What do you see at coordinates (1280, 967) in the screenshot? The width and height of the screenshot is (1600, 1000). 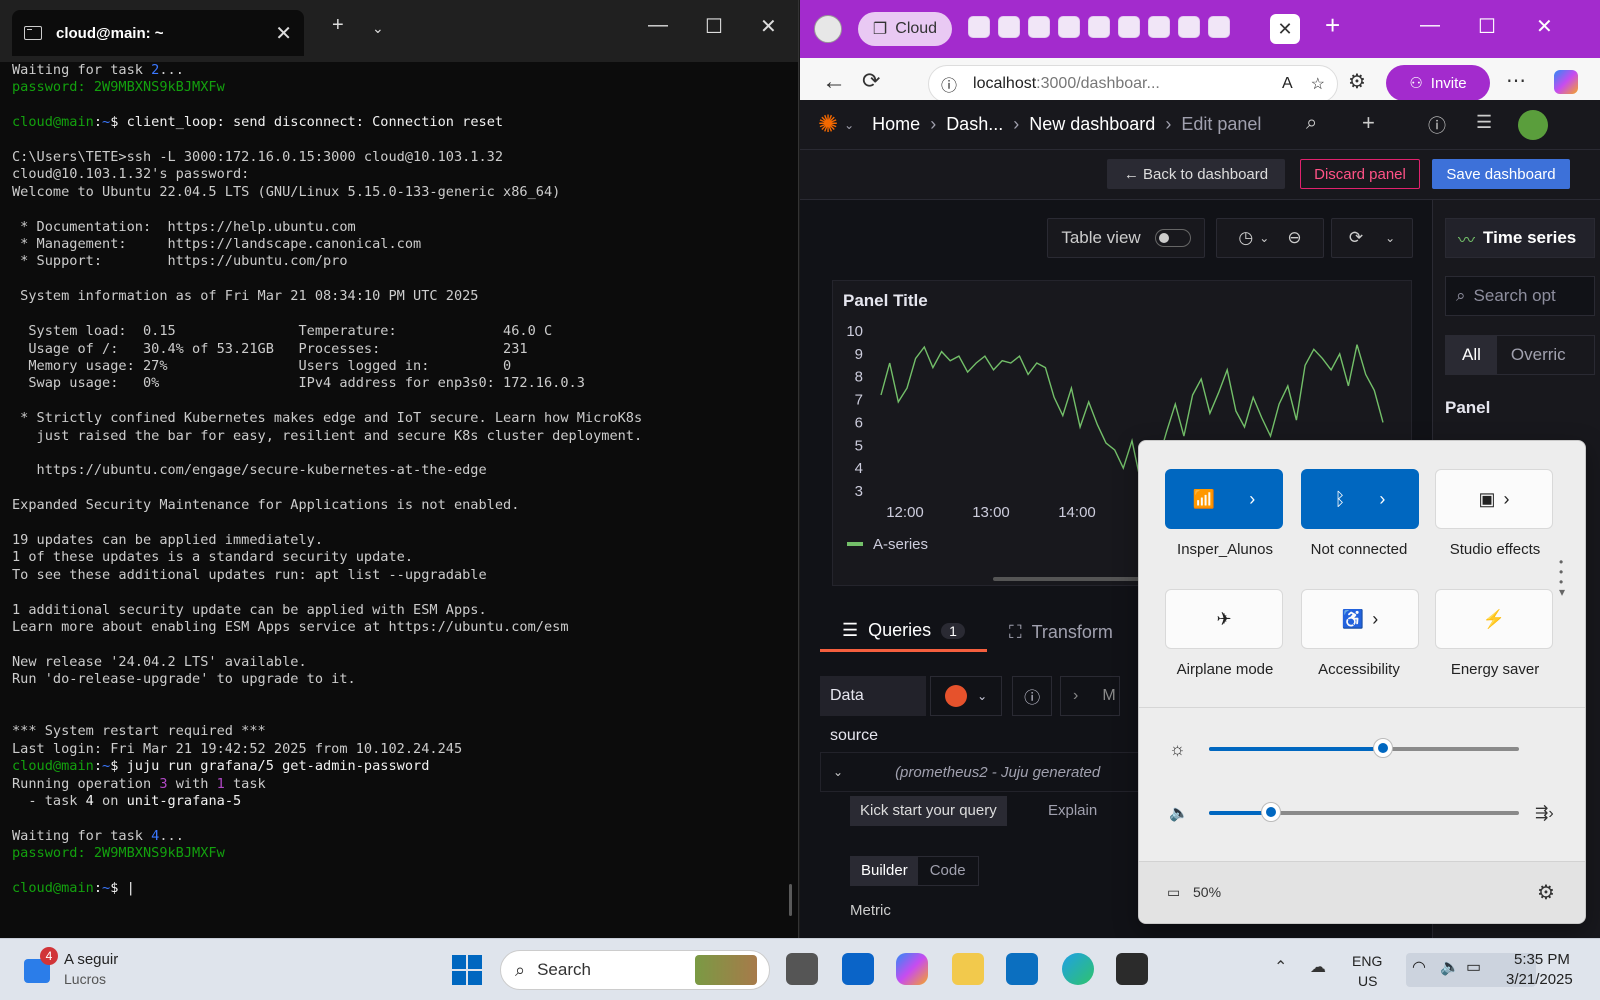 I see `chevron-up-icon: ⌃` at bounding box center [1280, 967].